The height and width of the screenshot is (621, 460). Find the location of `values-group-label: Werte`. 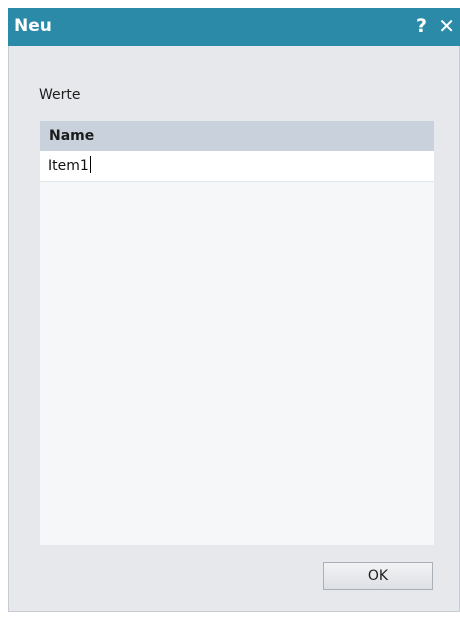

values-group-label: Werte is located at coordinates (60, 95).